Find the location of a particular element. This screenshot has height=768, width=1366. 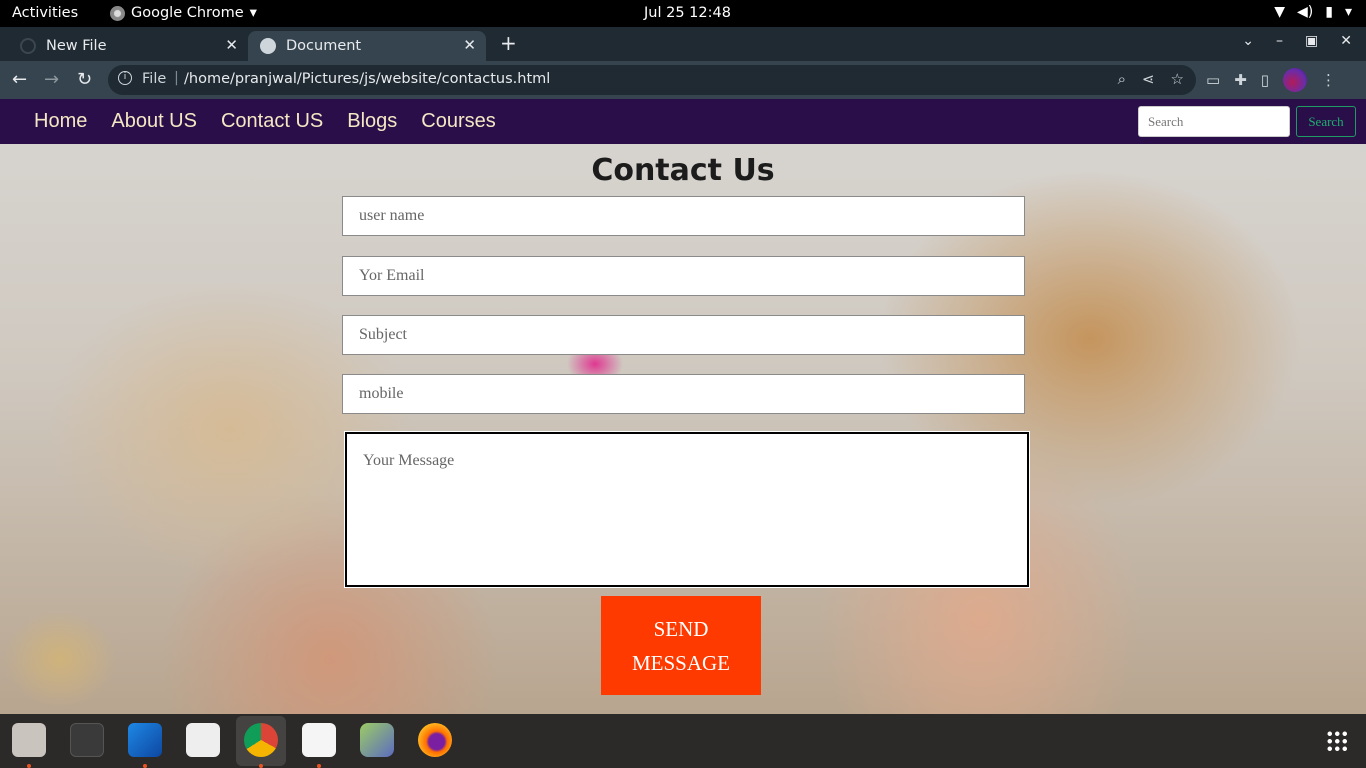

app-menu: Google Chrome ▾ is located at coordinates (183, 13).